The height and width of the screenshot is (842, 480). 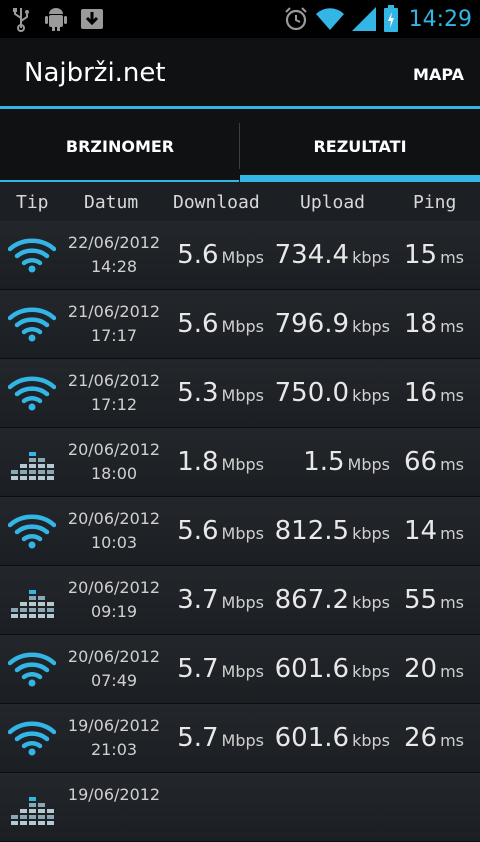 I want to click on upload-value: 796.9 kbps, so click(x=332, y=324).